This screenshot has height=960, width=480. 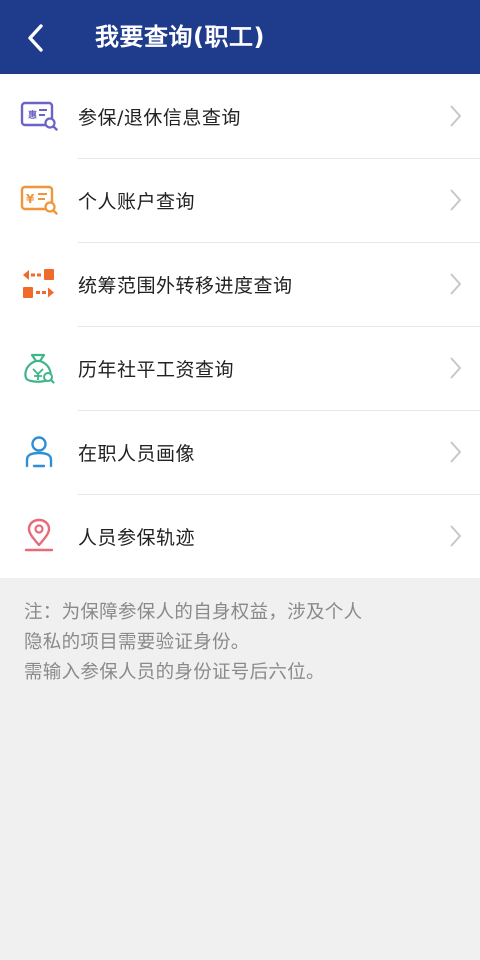 I want to click on note-line: 注：为保障参保人的自身权益，涉及个人, so click(x=193, y=612).